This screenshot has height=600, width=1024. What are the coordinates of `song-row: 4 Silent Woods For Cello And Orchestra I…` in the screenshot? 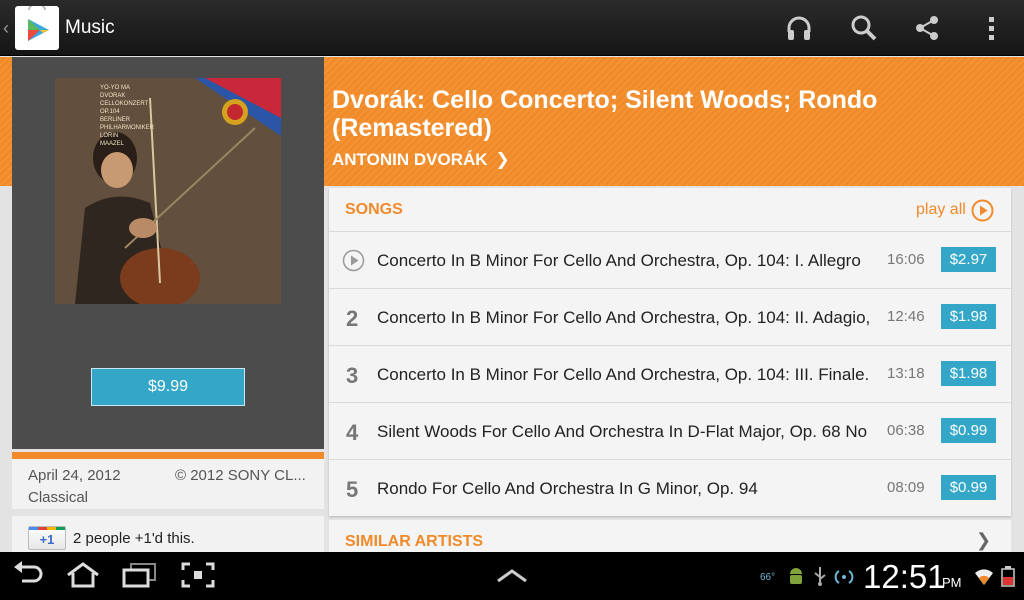 It's located at (670, 430).